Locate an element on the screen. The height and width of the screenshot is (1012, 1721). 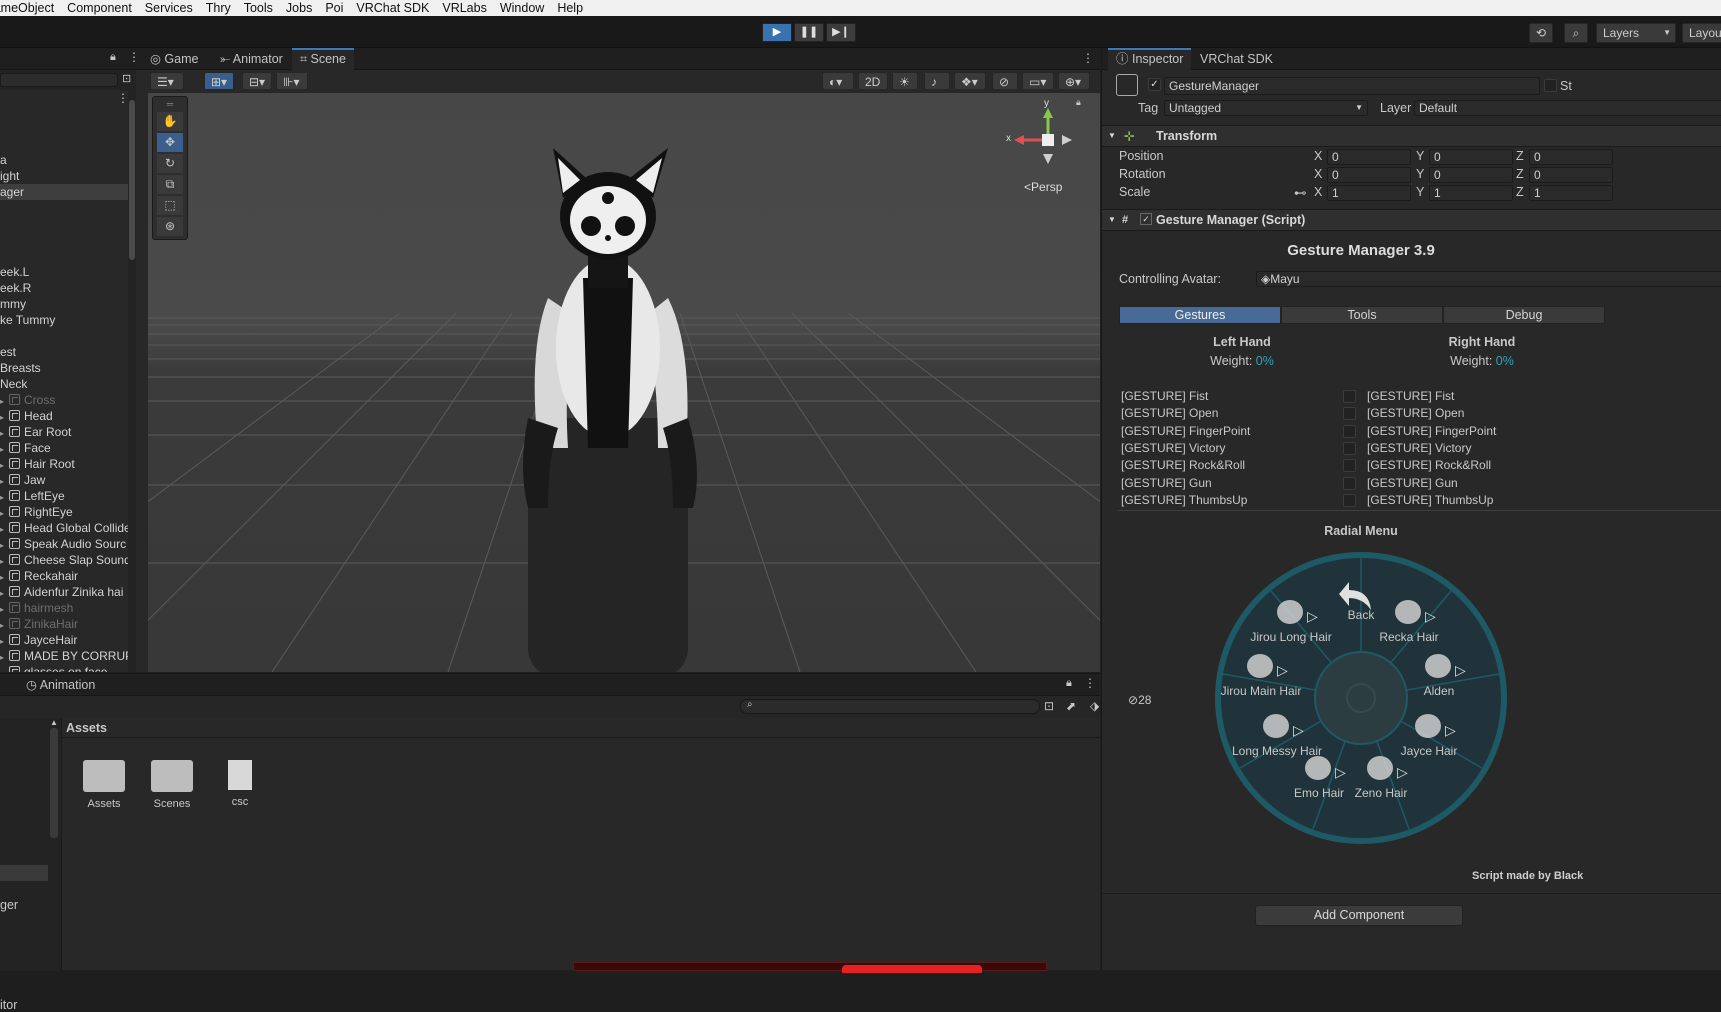
menu-item-gameobject: GameObject is located at coordinates (30, 8).